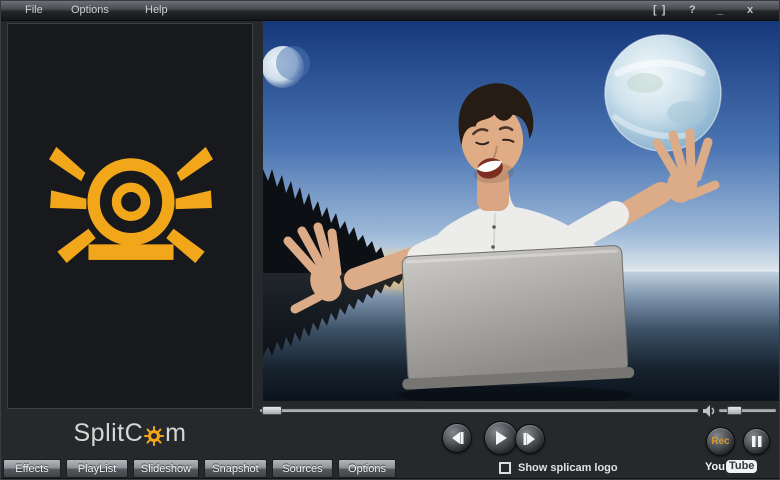  I want to click on close-button: x, so click(750, 10).